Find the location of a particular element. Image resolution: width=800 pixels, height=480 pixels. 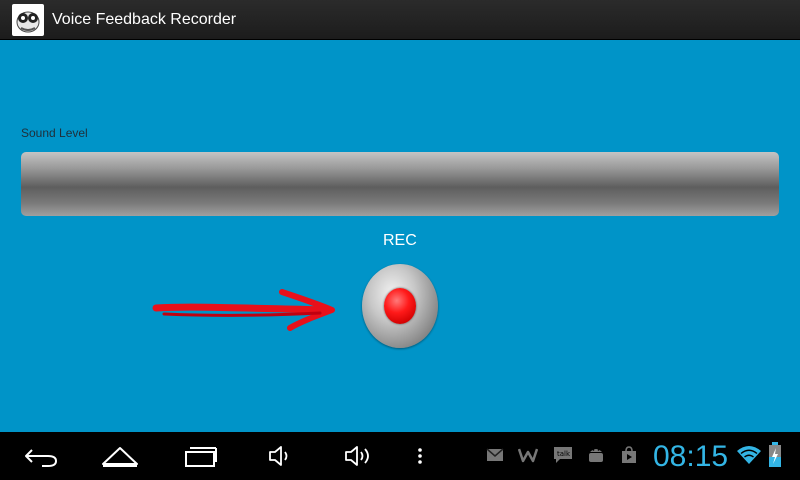

w-app-icon is located at coordinates (528, 455).